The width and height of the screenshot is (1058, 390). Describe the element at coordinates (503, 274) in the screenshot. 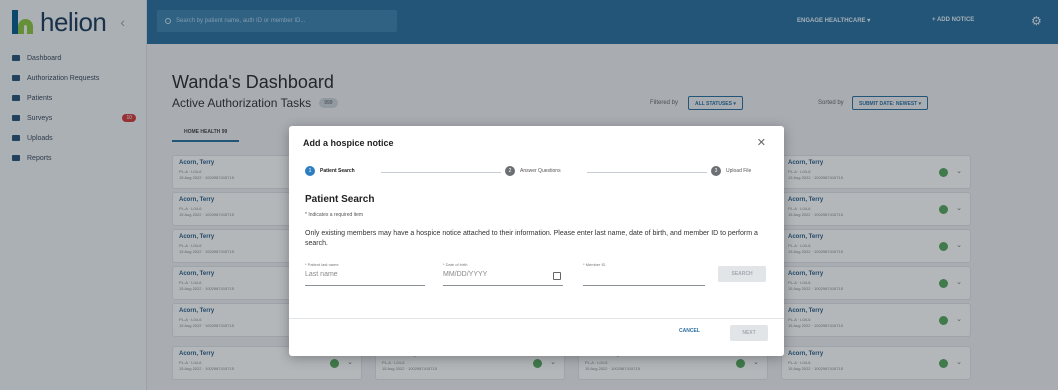

I see `date-of-birth-field: * Date of birth MM/DD/YYYY` at that location.